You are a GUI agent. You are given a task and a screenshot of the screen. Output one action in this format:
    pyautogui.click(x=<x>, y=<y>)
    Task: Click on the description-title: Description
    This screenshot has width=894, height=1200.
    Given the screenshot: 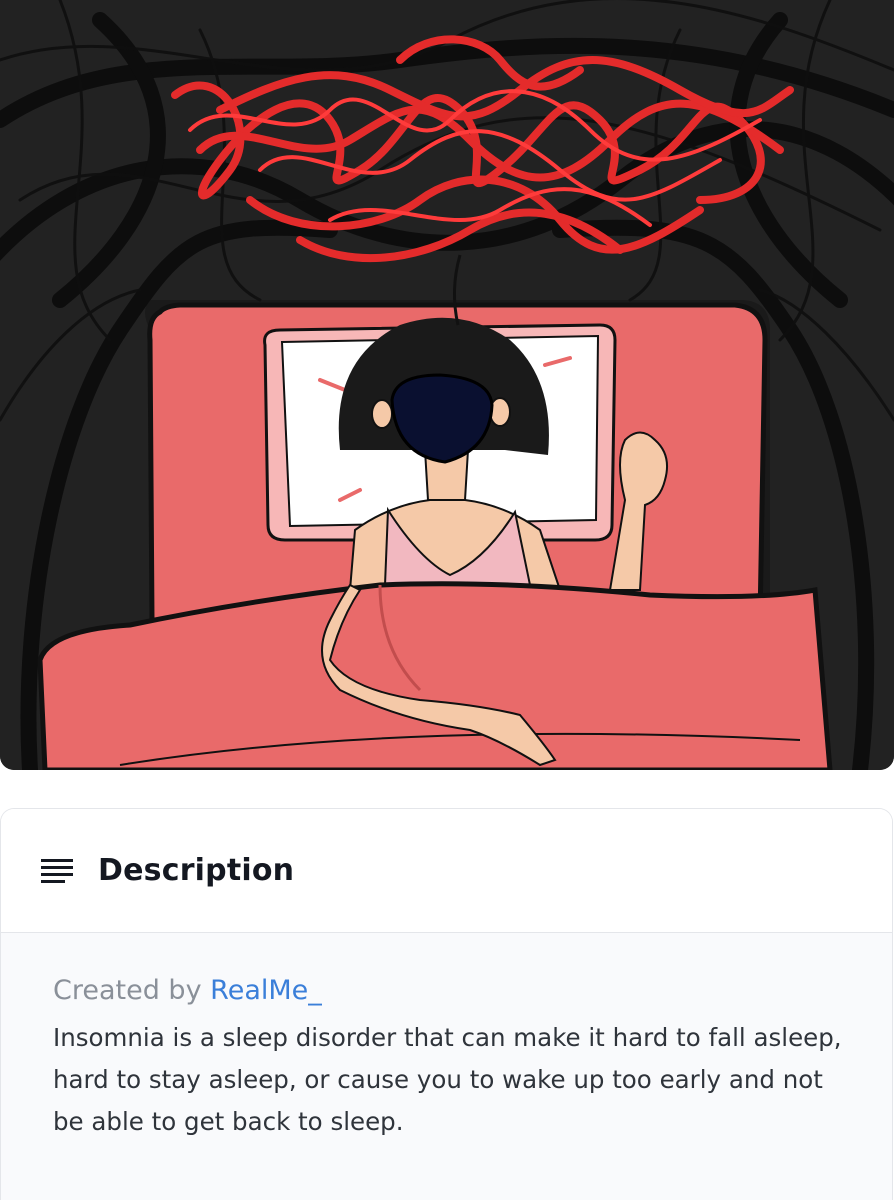 What is the action you would take?
    pyautogui.click(x=196, y=870)
    